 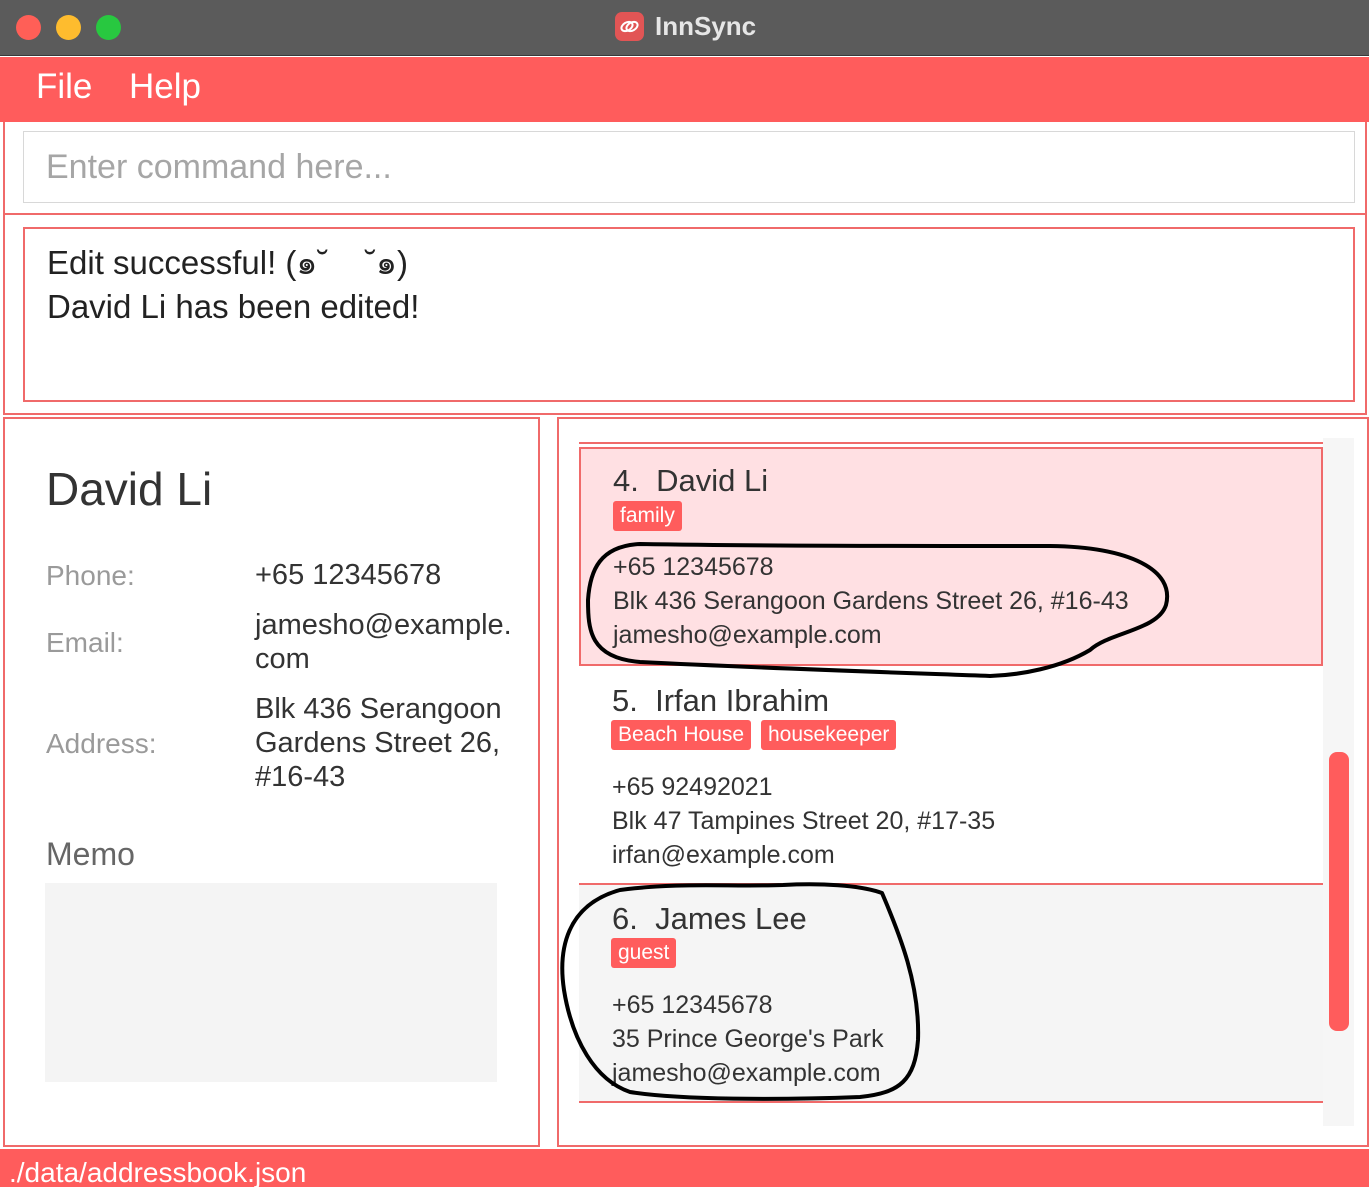 I want to click on tag-guest: guest, so click(x=644, y=953).